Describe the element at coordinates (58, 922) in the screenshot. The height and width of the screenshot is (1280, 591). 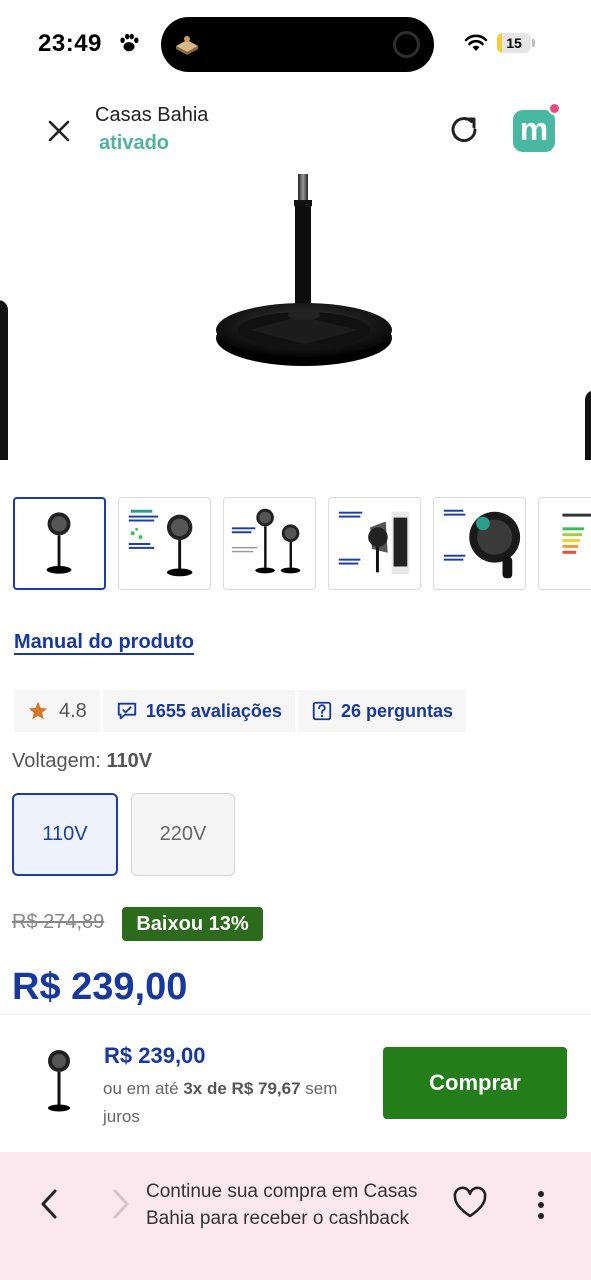
I see `old-price: R$ 274,89` at that location.